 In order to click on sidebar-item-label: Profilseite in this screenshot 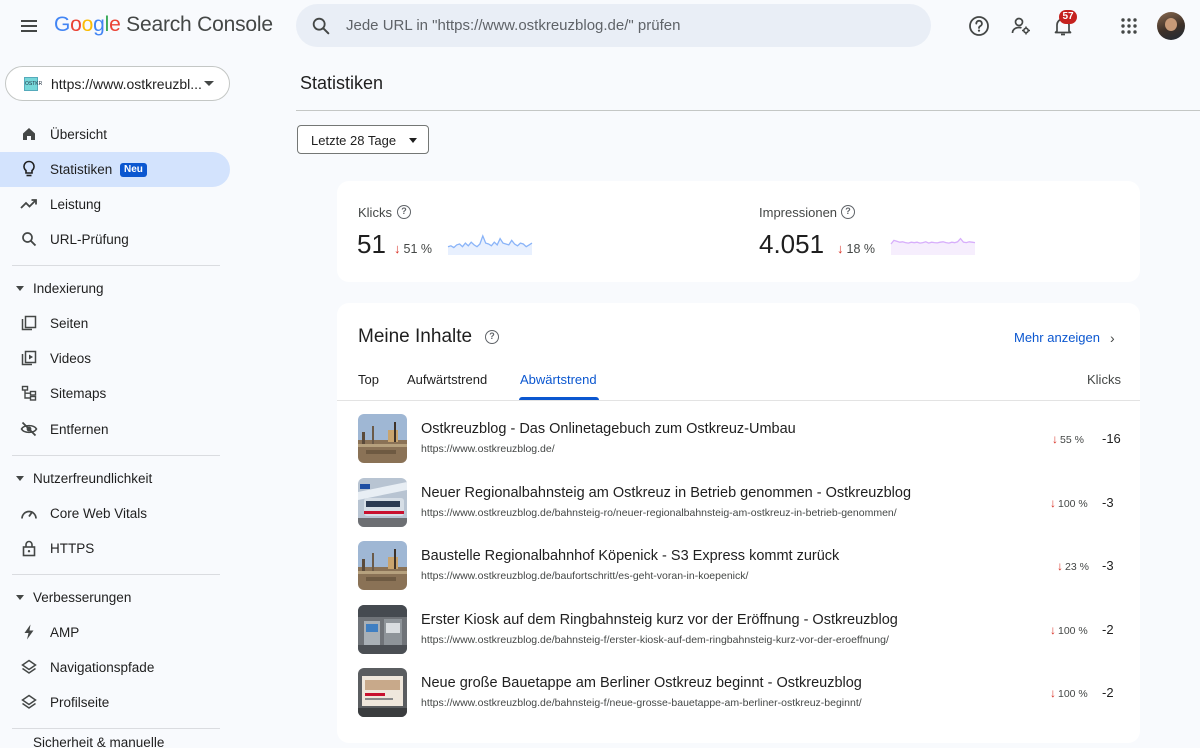, I will do `click(80, 702)`.